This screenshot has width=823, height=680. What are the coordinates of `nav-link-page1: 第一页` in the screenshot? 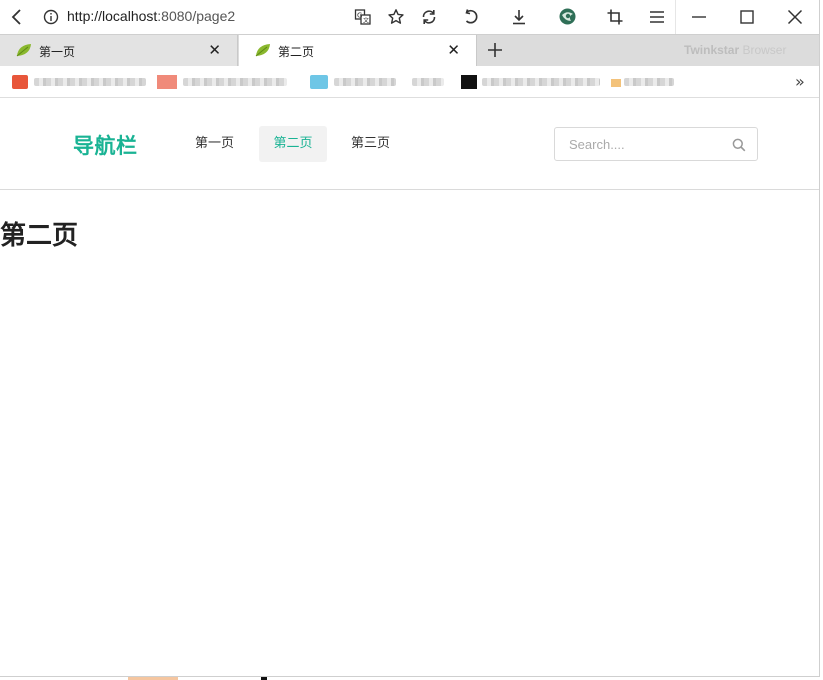 It's located at (214, 144).